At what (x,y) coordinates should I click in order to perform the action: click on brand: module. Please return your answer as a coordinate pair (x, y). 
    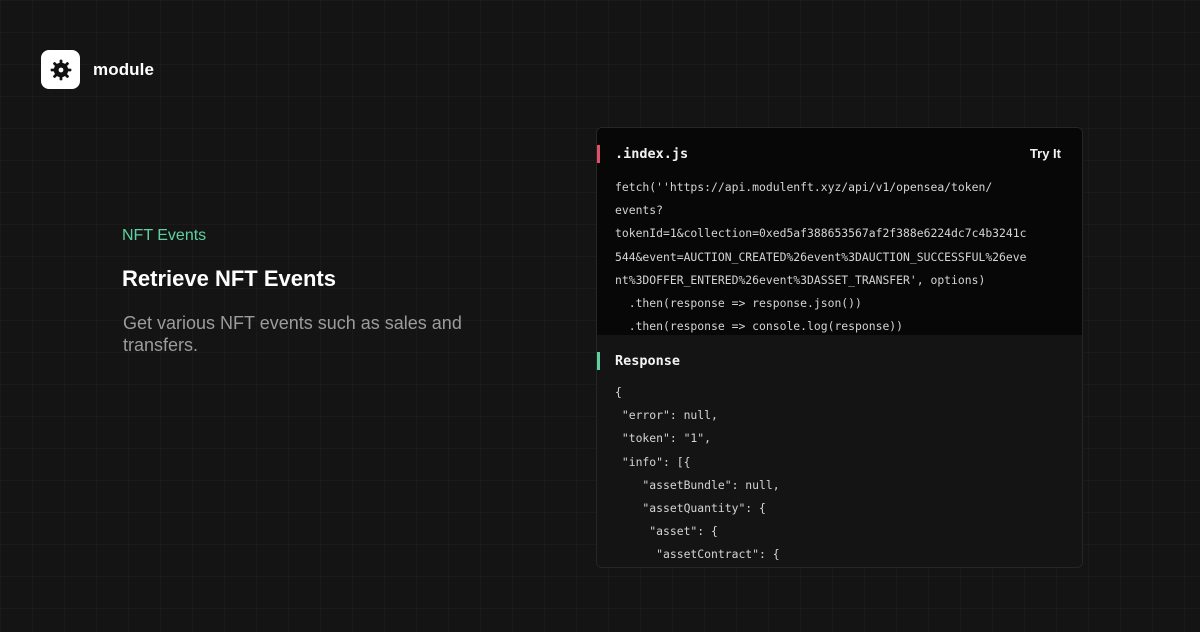
    Looking at the image, I should click on (97, 69).